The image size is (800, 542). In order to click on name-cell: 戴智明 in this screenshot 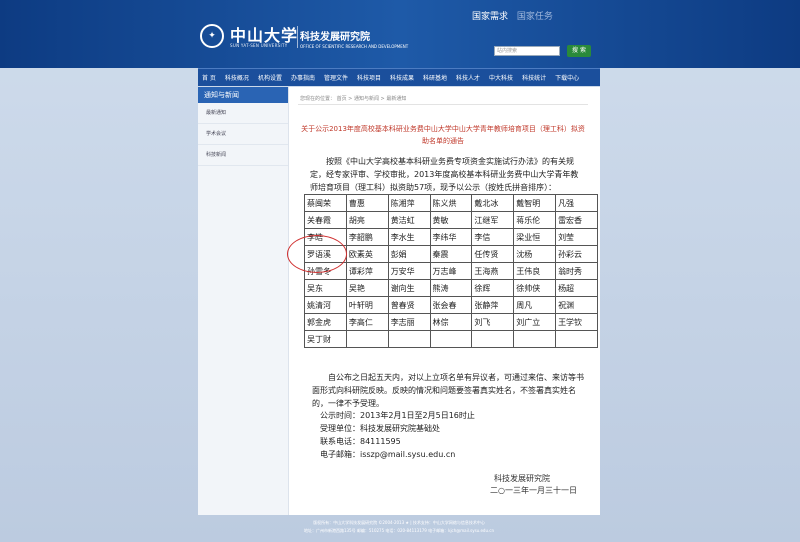, I will do `click(535, 203)`.